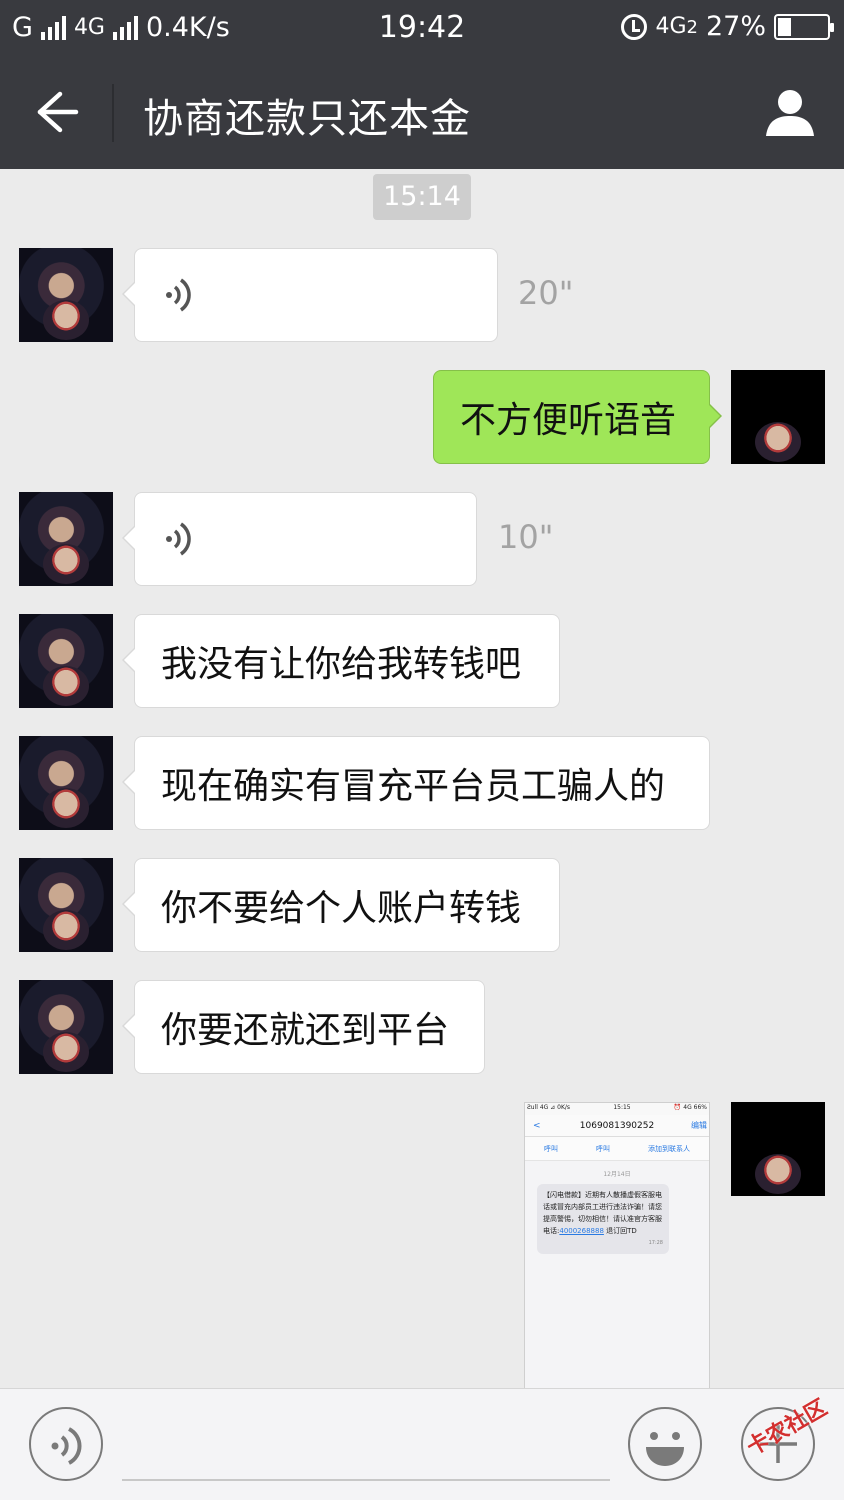  Describe the element at coordinates (422, 28) in the screenshot. I see `status-bar: G 4G 0.4K/s 19:42 4G2 27%` at that location.